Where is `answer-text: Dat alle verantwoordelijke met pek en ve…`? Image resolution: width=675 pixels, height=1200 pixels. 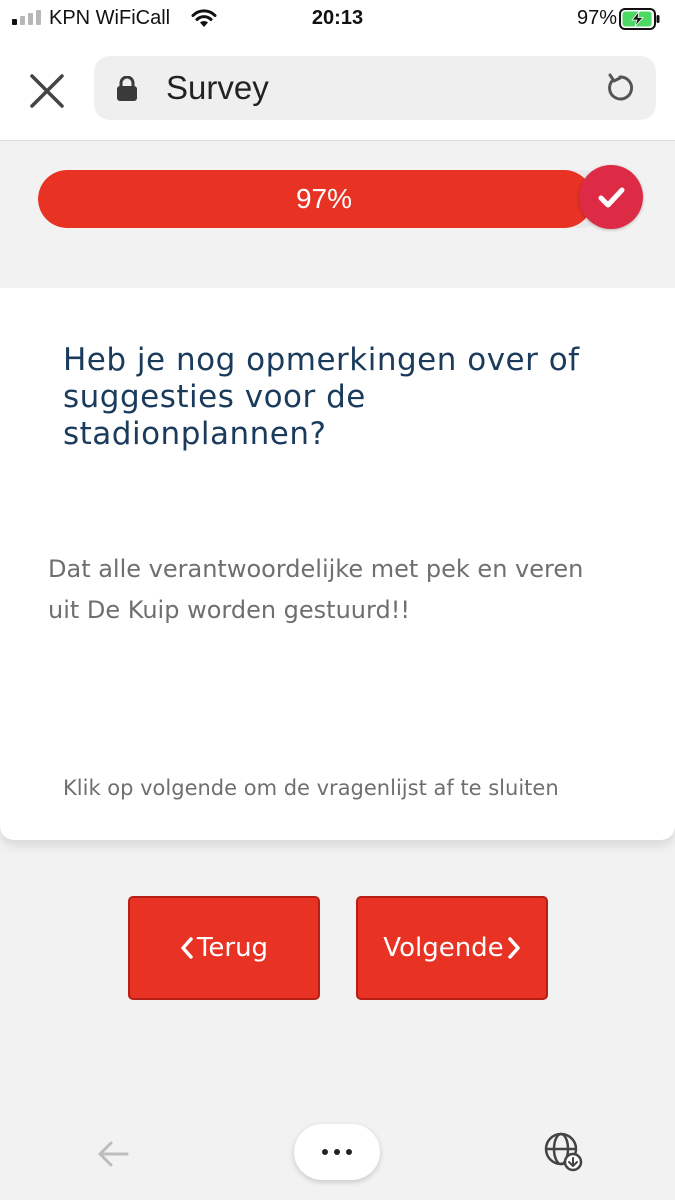 answer-text: Dat alle verantwoordelijke met pek en ve… is located at coordinates (328, 590).